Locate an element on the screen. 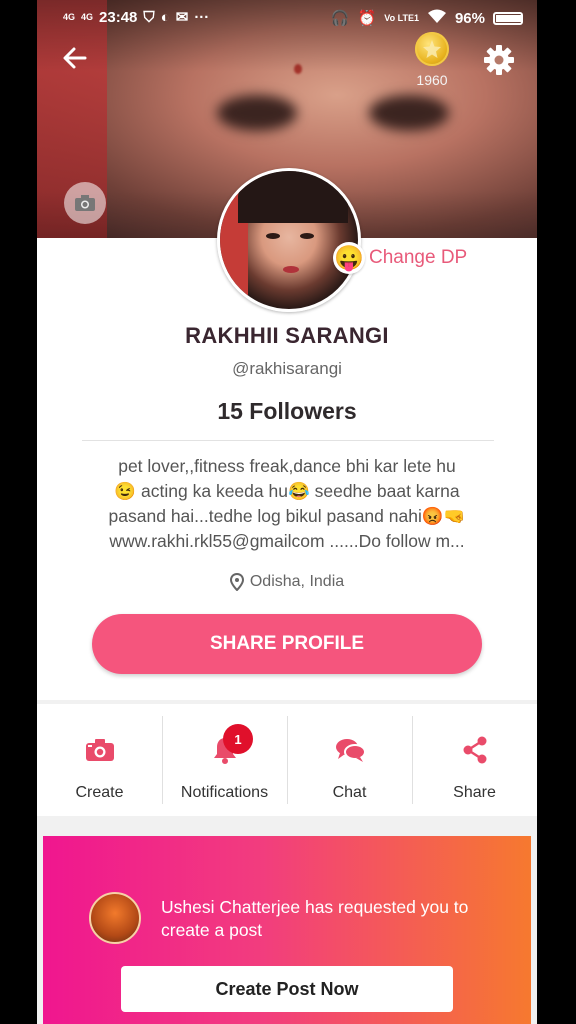 Image resolution: width=576 pixels, height=1024 pixels. requester-avatar is located at coordinates (115, 918).